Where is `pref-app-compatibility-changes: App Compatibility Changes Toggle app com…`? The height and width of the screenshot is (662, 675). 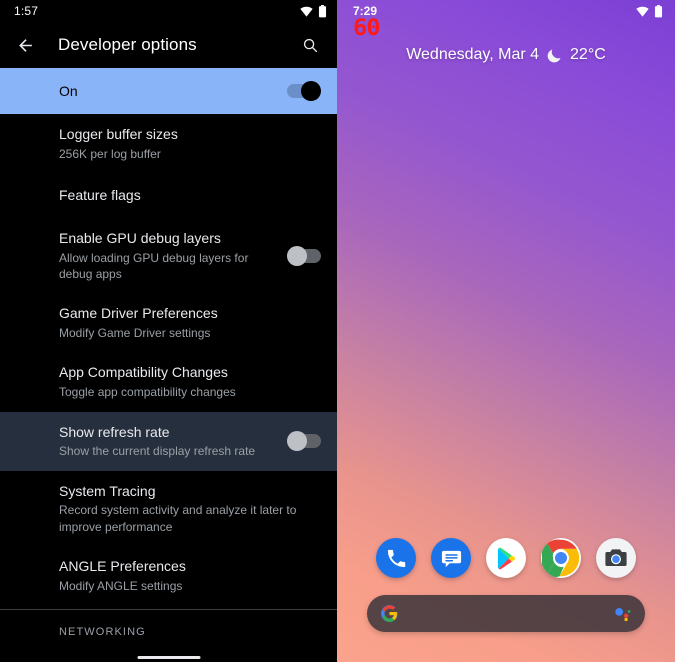 pref-app-compatibility-changes: App Compatibility Changes Toggle app com… is located at coordinates (168, 381).